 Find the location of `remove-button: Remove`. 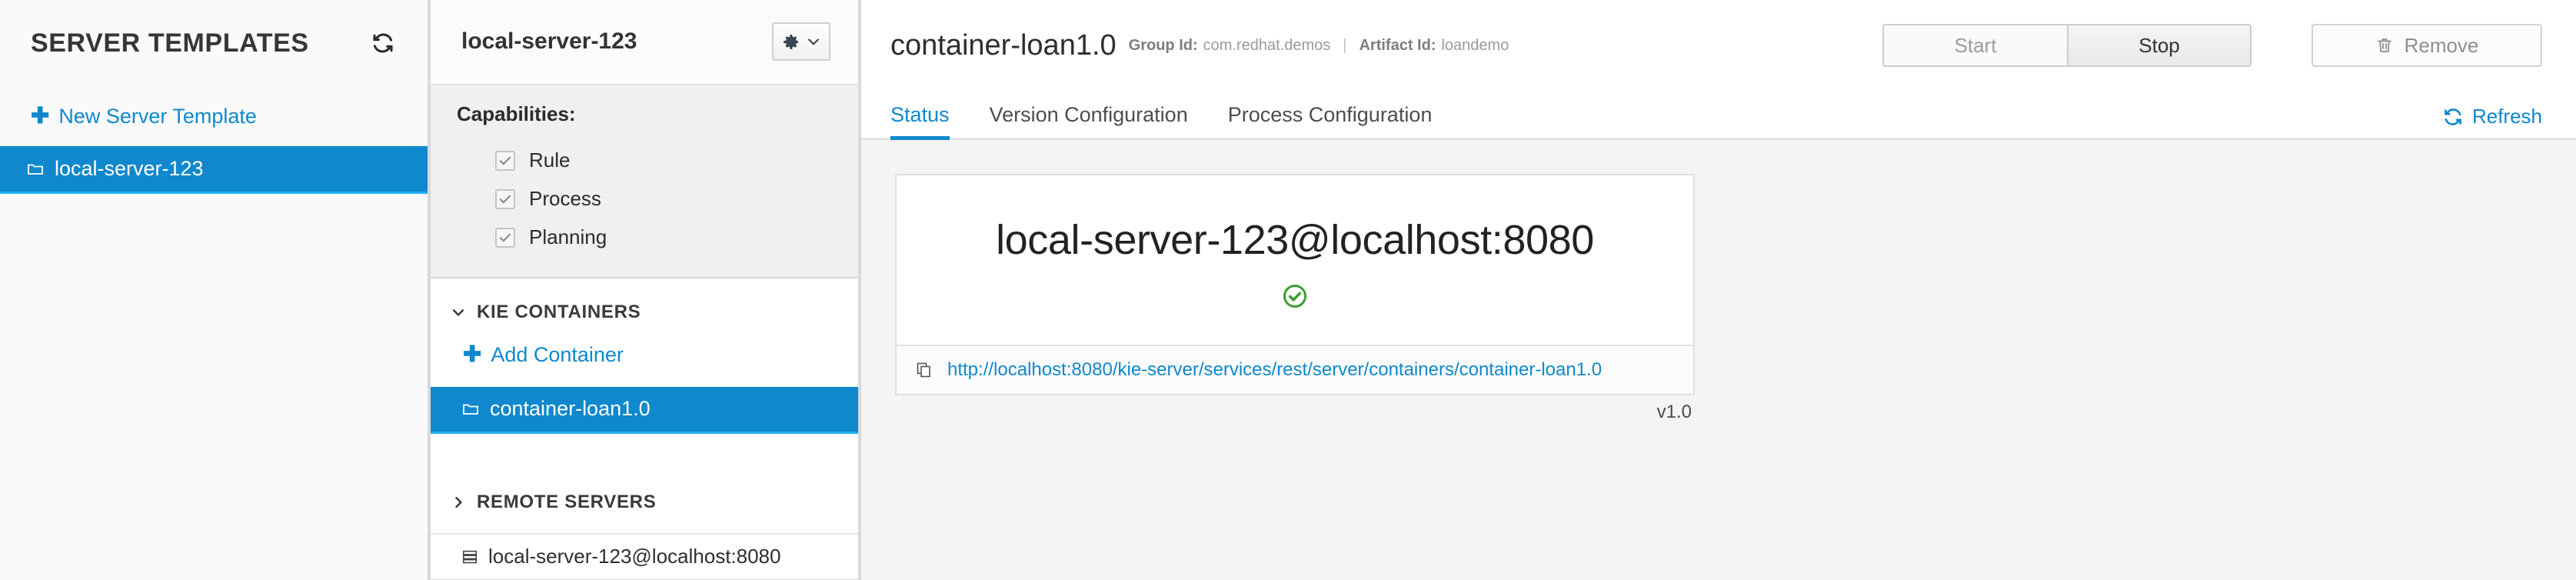

remove-button: Remove is located at coordinates (2426, 45).